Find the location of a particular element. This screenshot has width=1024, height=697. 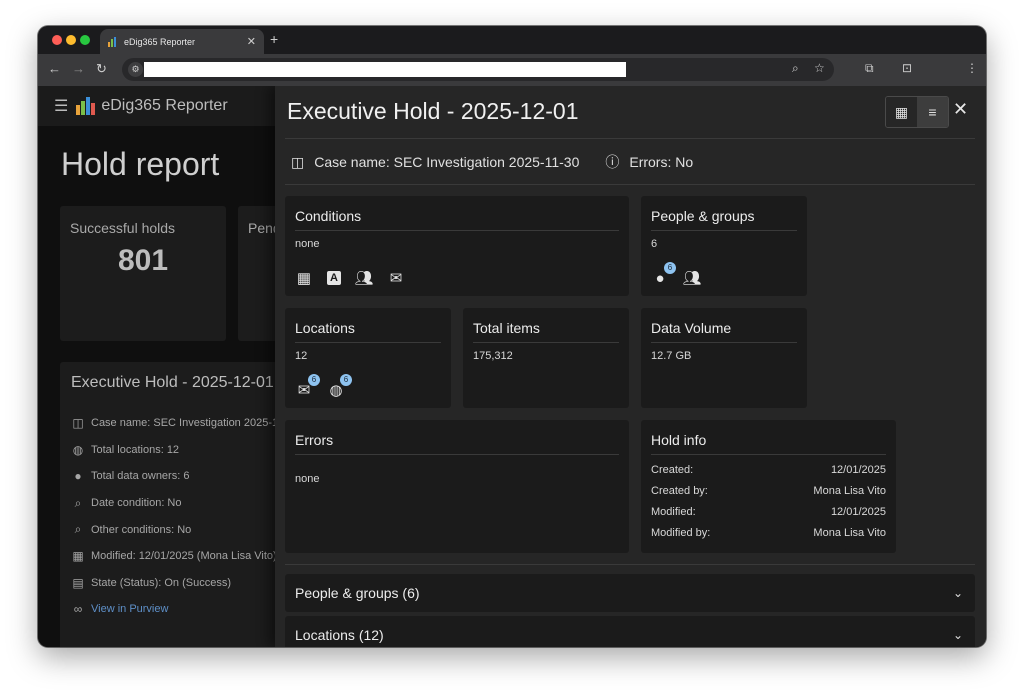

card-value: 12.7 GB is located at coordinates (671, 356).